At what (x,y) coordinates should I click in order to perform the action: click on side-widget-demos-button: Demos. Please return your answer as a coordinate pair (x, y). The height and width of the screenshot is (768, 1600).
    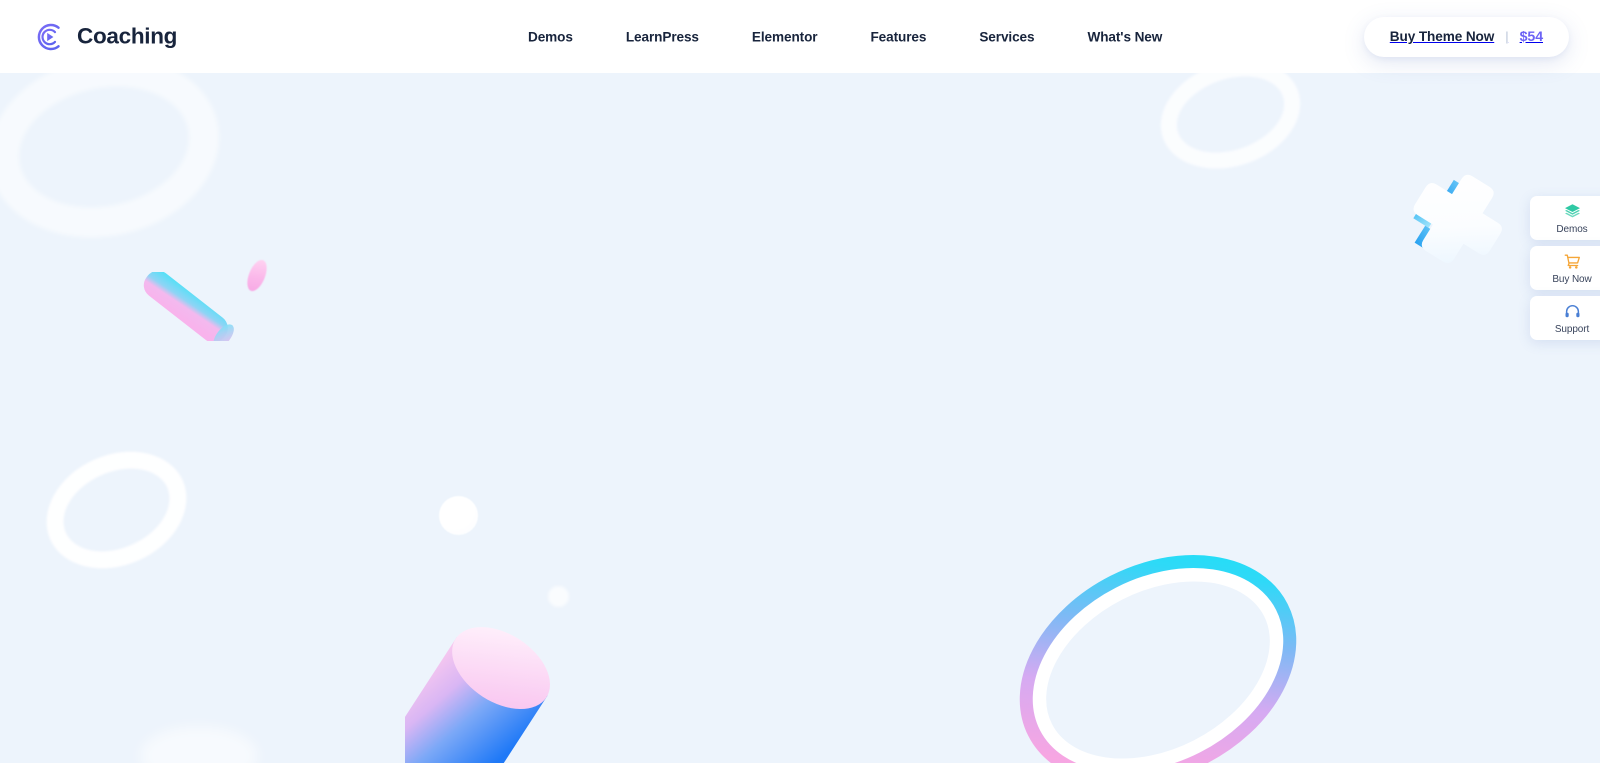
    Looking at the image, I should click on (1565, 218).